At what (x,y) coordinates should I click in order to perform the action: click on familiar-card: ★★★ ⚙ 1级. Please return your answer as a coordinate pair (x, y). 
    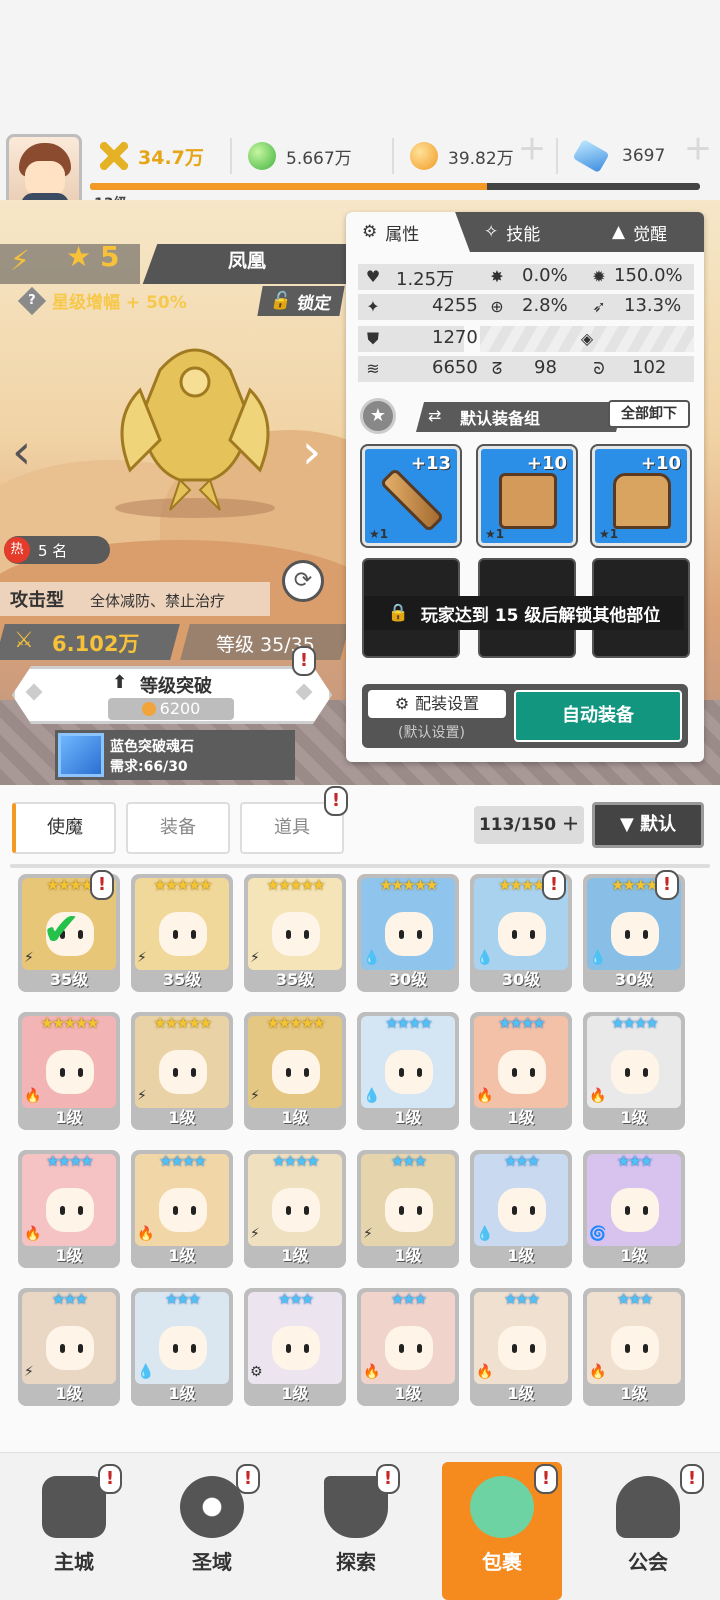
    Looking at the image, I should click on (295, 1347).